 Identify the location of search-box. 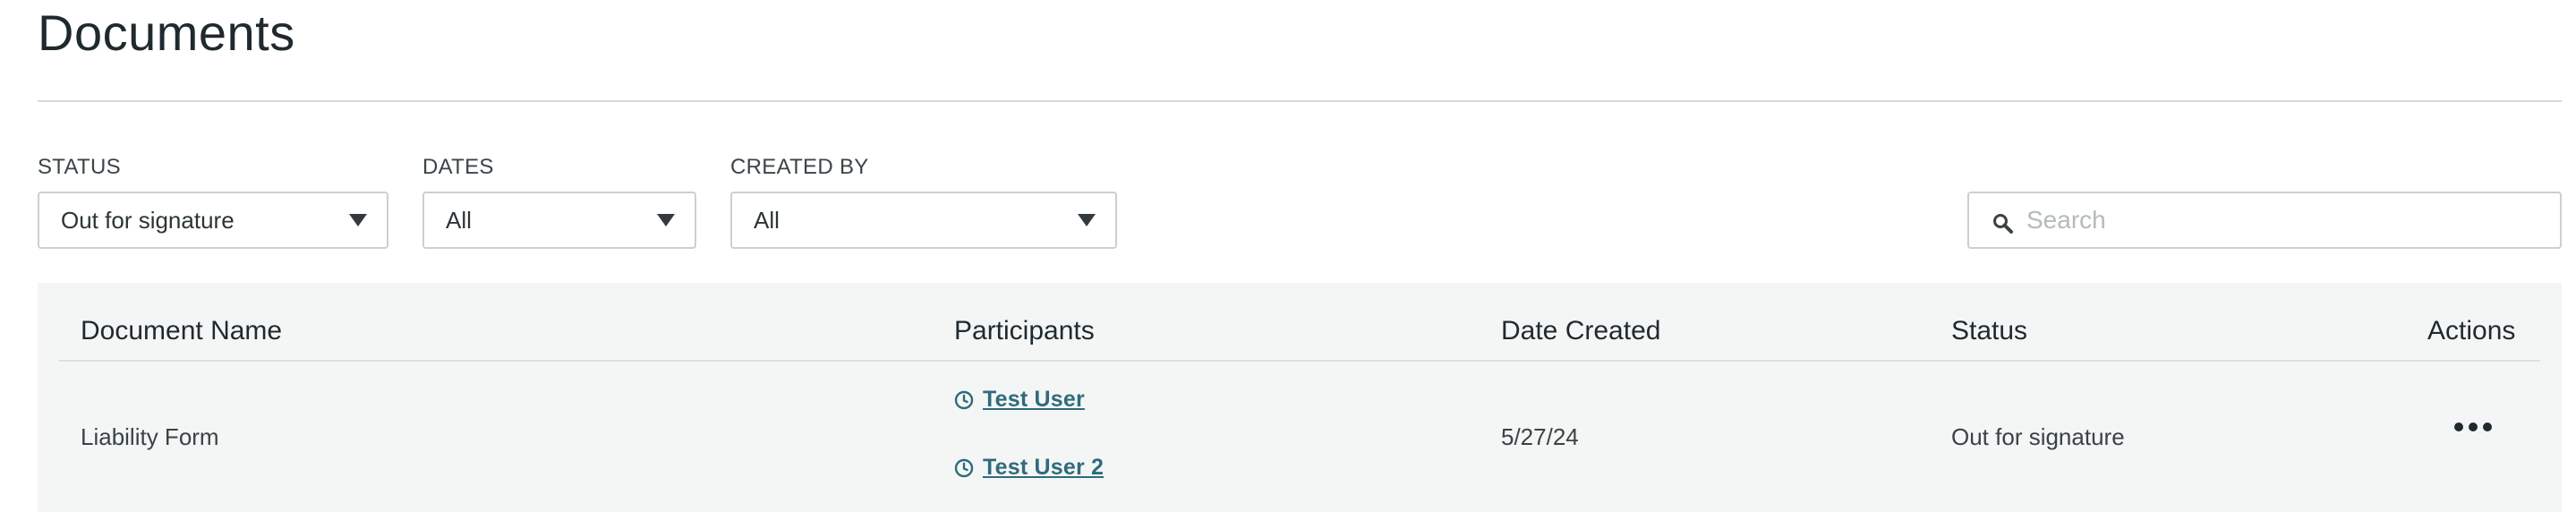
(2264, 220).